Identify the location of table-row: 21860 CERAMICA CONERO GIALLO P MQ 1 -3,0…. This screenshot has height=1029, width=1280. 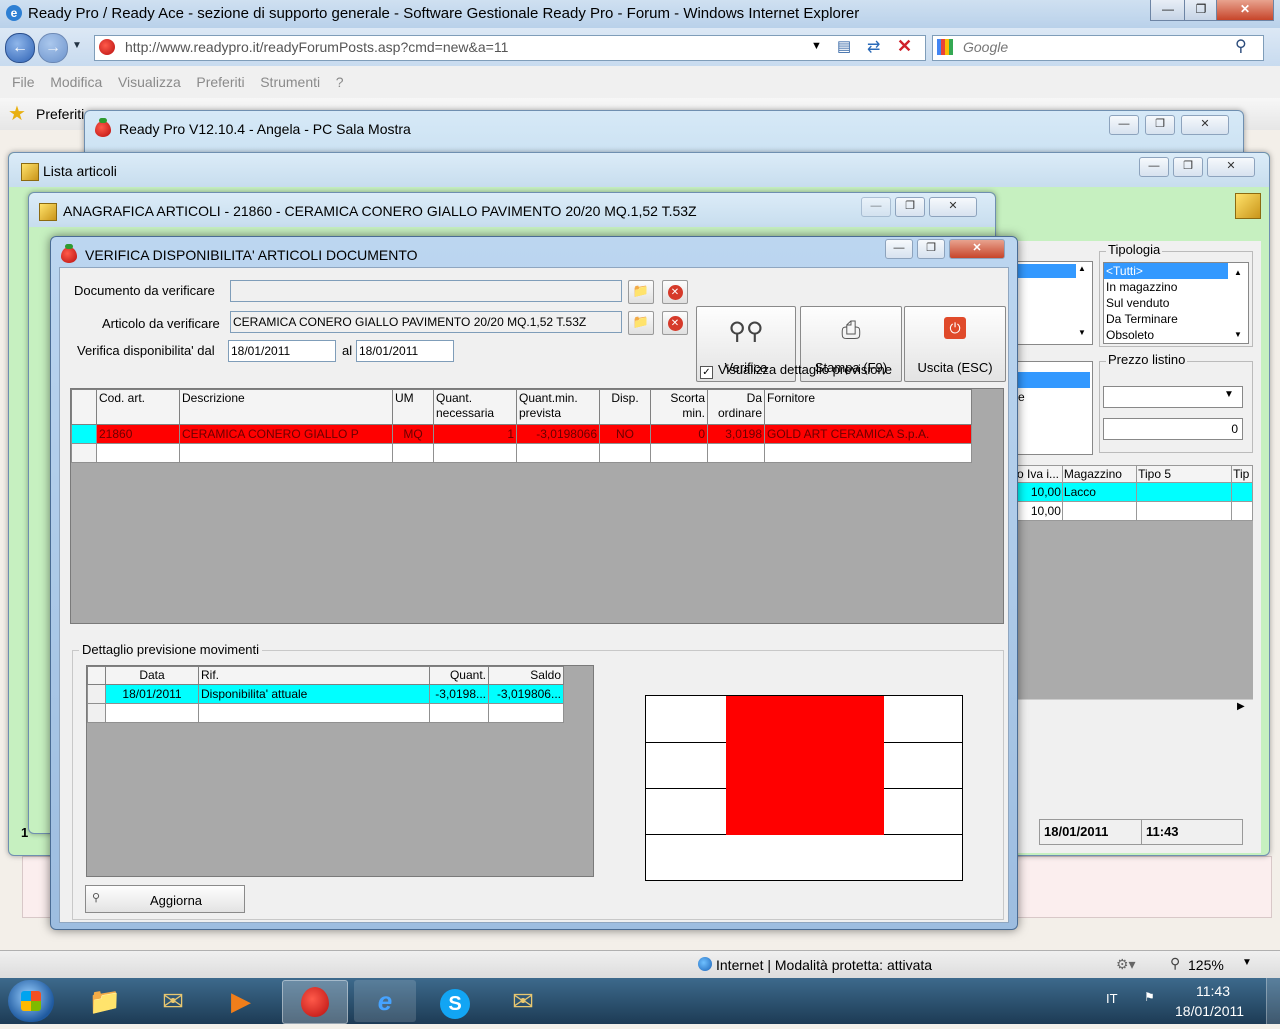
(521, 434).